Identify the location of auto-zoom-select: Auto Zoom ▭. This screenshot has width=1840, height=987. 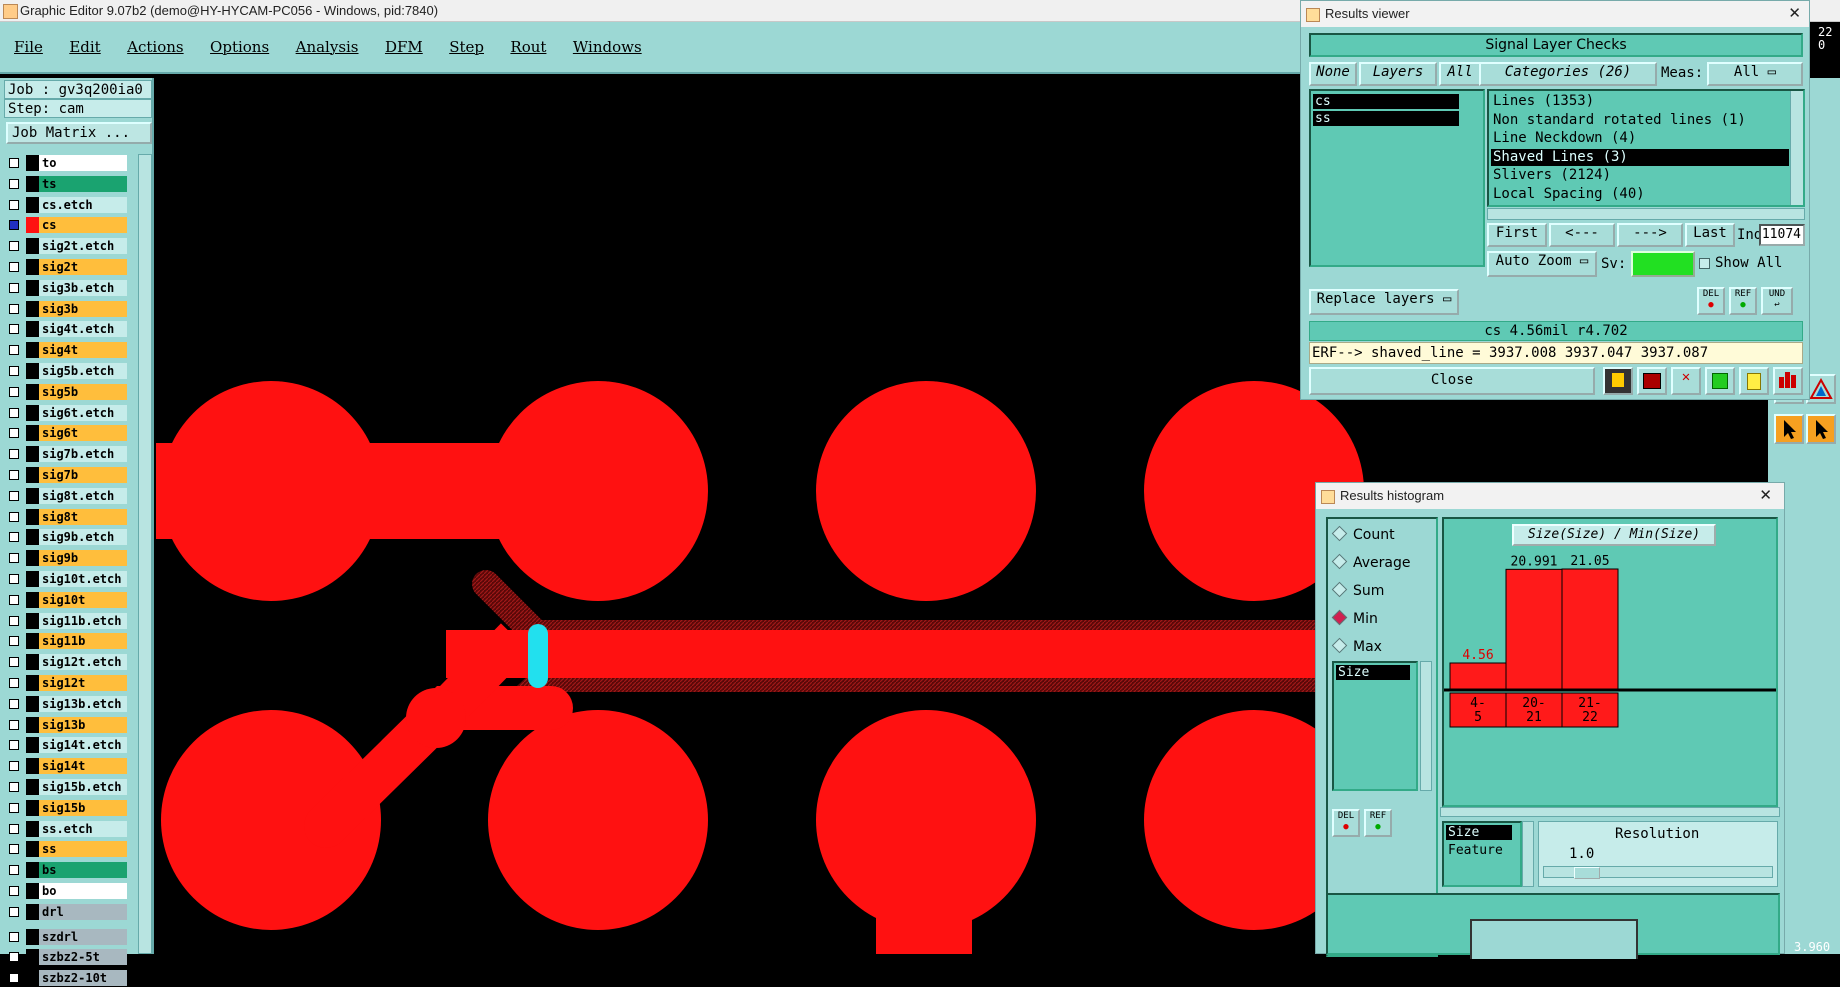
(1542, 264).